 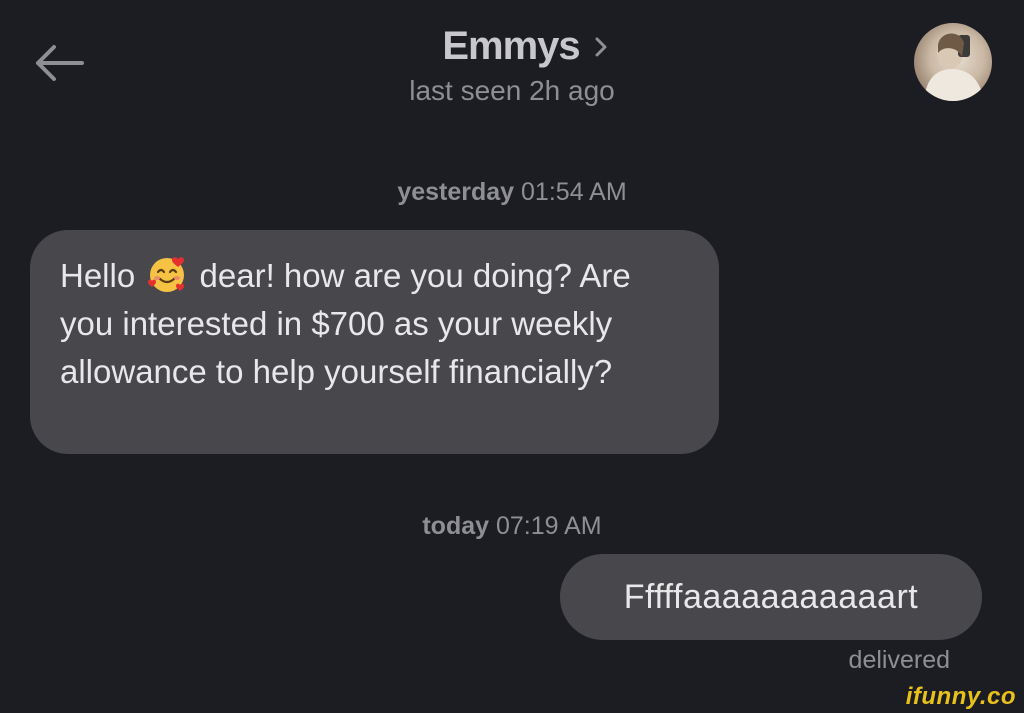 I want to click on timestamp-time: 07:19 AM, so click(x=549, y=526).